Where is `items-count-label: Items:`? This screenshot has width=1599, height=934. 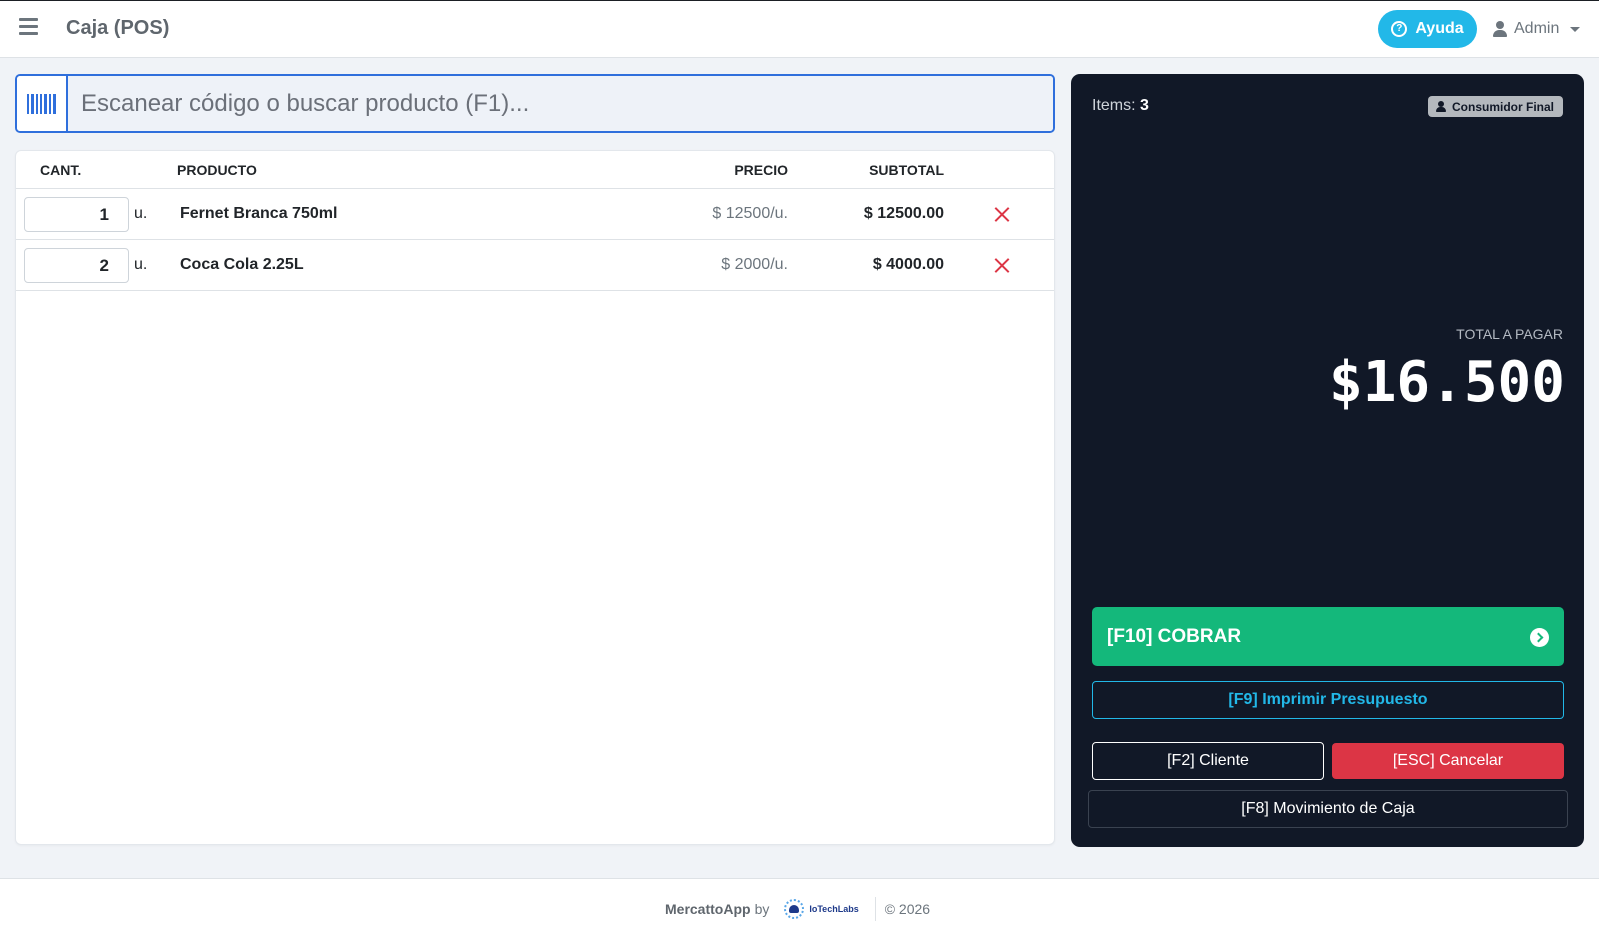 items-count-label: Items: is located at coordinates (1114, 105).